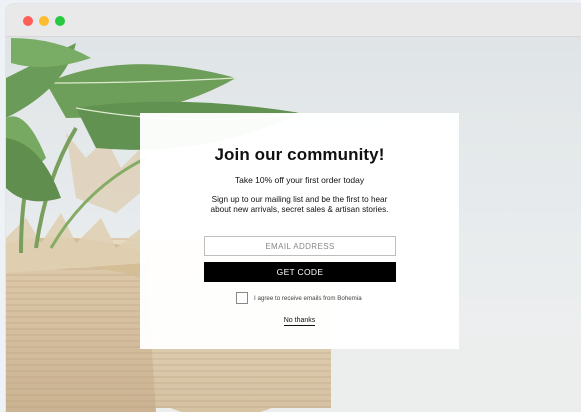 The image size is (581, 412). Describe the element at coordinates (299, 180) in the screenshot. I see `discount-offer-text: Take 10% off your first order today` at that location.